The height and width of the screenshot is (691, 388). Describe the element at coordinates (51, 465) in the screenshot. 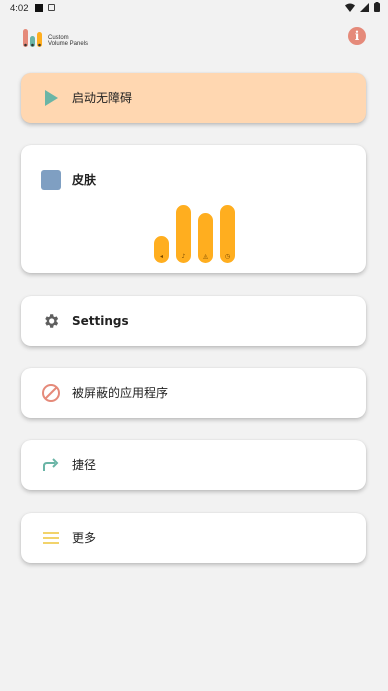

I see `redo-arrow-icon` at that location.